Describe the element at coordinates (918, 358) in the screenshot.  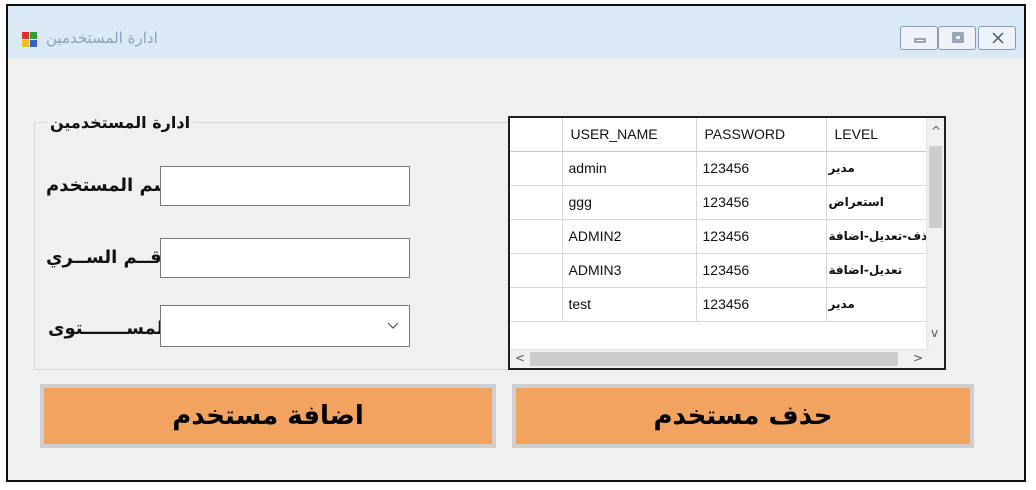
I see `scroll-right-icon: >` at that location.